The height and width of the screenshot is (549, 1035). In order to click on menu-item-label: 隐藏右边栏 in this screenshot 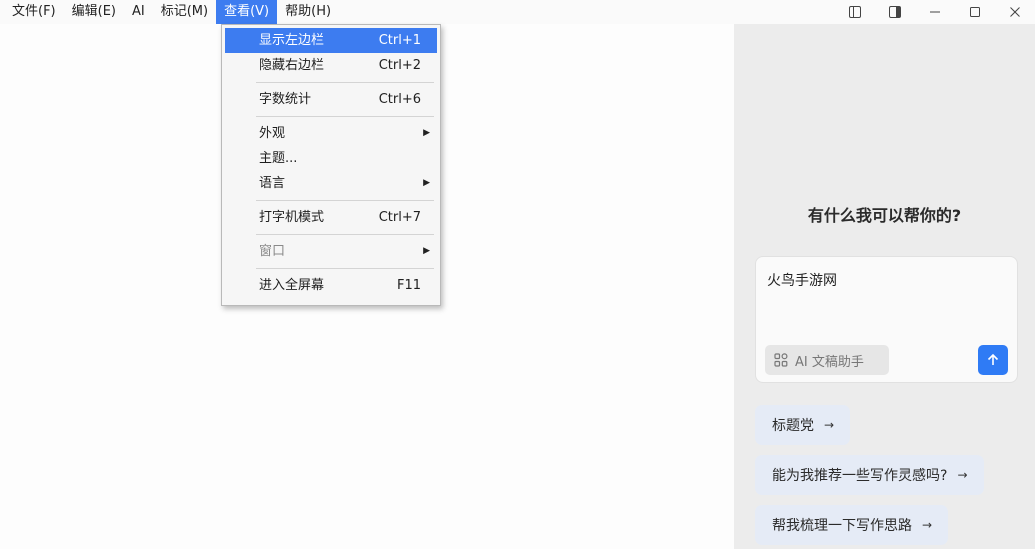, I will do `click(292, 65)`.